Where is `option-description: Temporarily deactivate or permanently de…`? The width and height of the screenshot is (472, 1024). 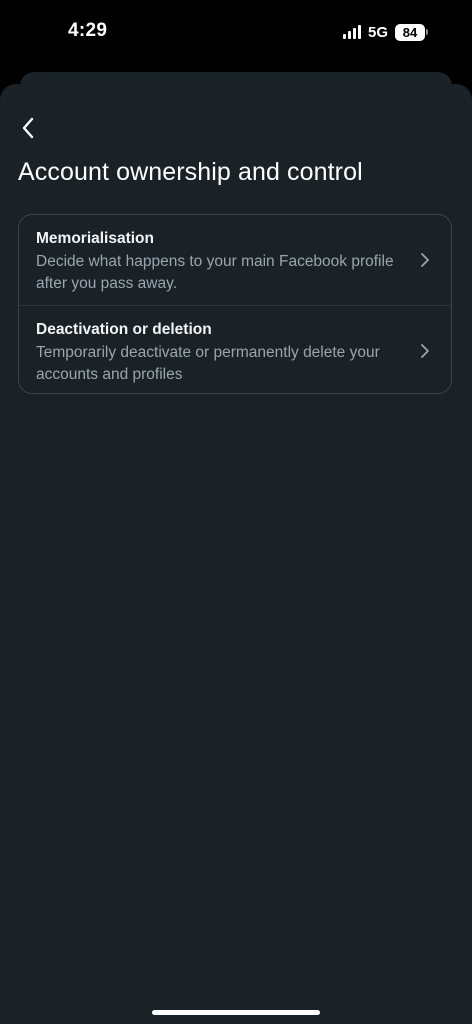 option-description: Temporarily deactivate or permanently de… is located at coordinates (208, 363).